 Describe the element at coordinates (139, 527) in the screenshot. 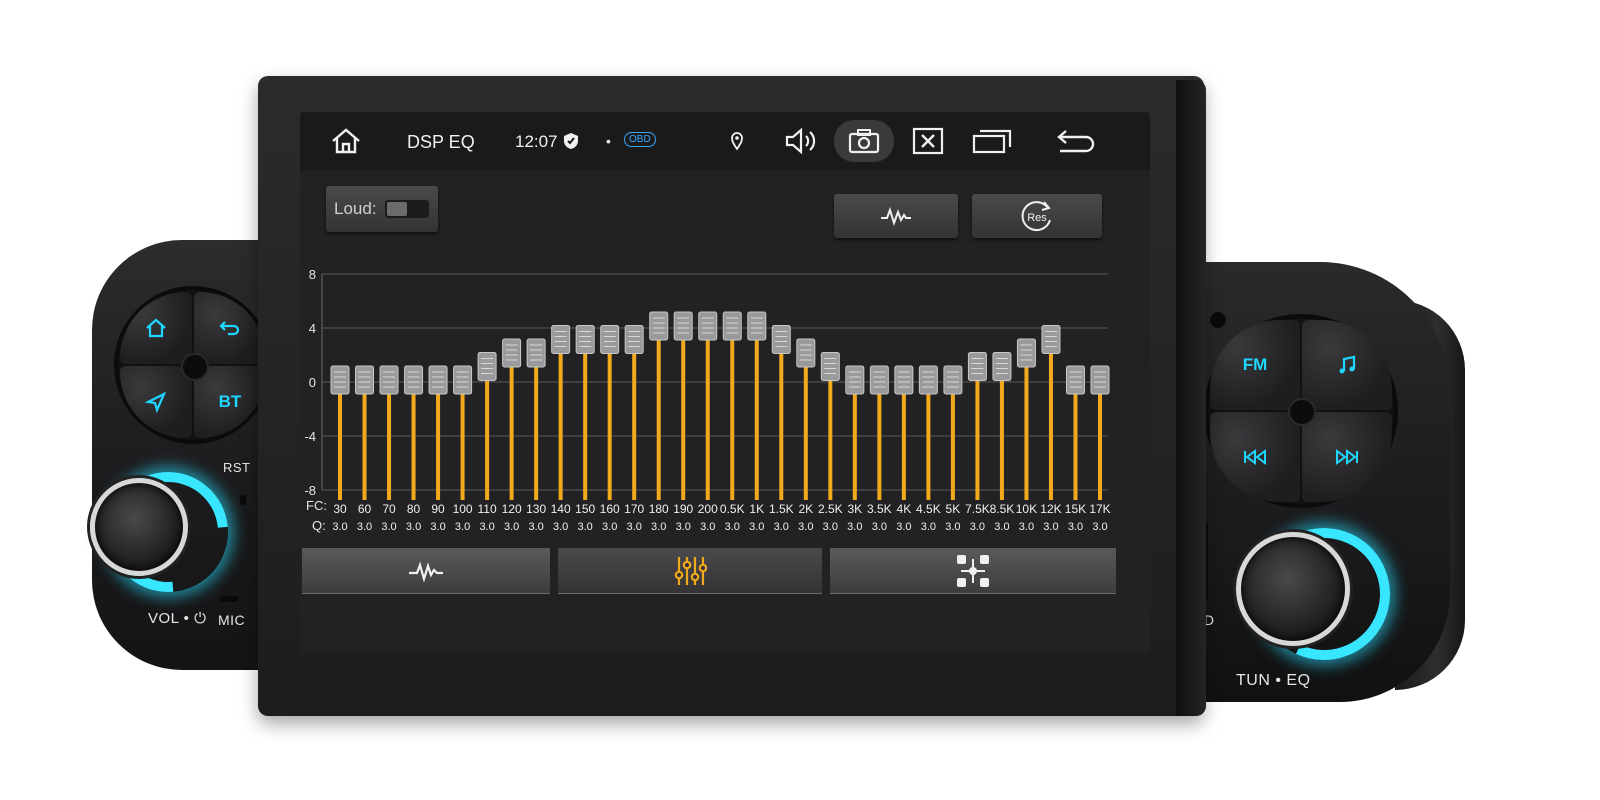

I see `volume-knob` at that location.